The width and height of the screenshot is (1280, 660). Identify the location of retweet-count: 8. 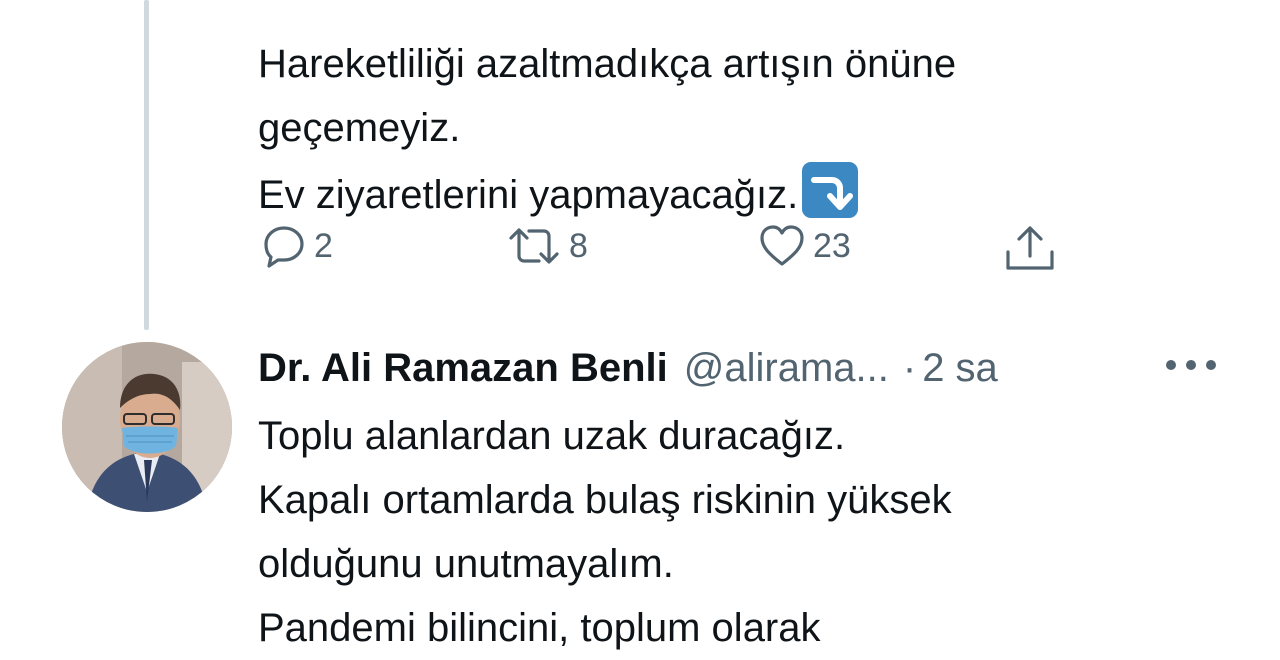
(578, 245).